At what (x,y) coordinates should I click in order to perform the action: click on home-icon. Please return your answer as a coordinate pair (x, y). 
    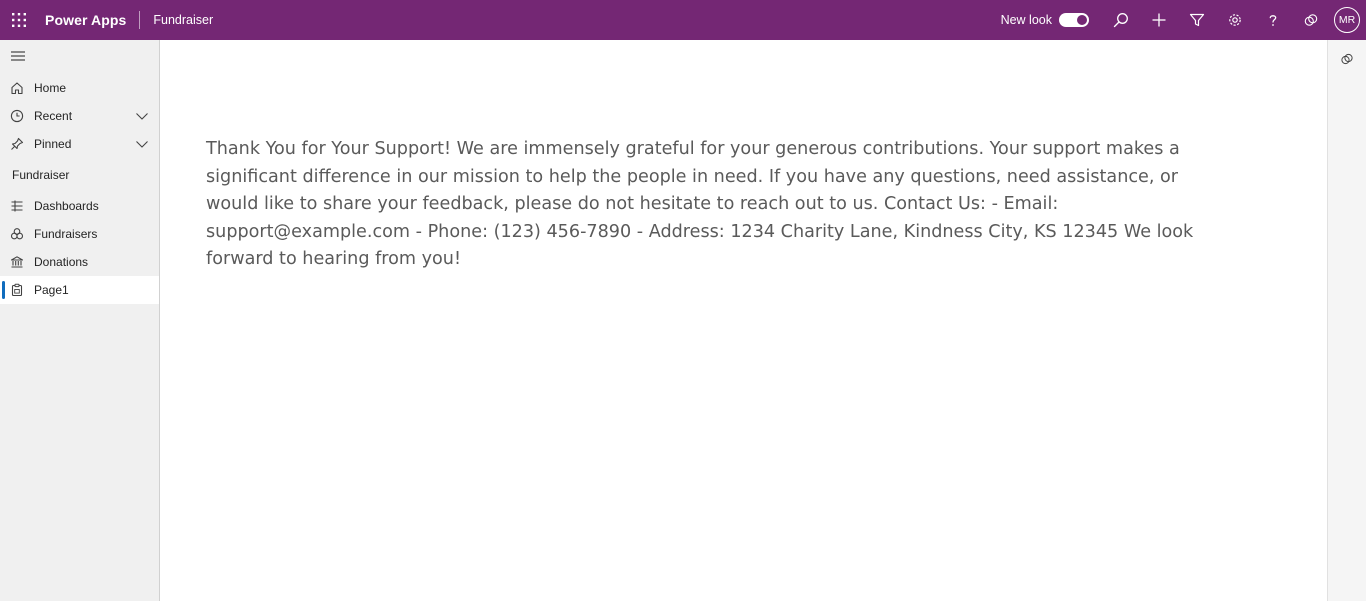
    Looking at the image, I should click on (17, 88).